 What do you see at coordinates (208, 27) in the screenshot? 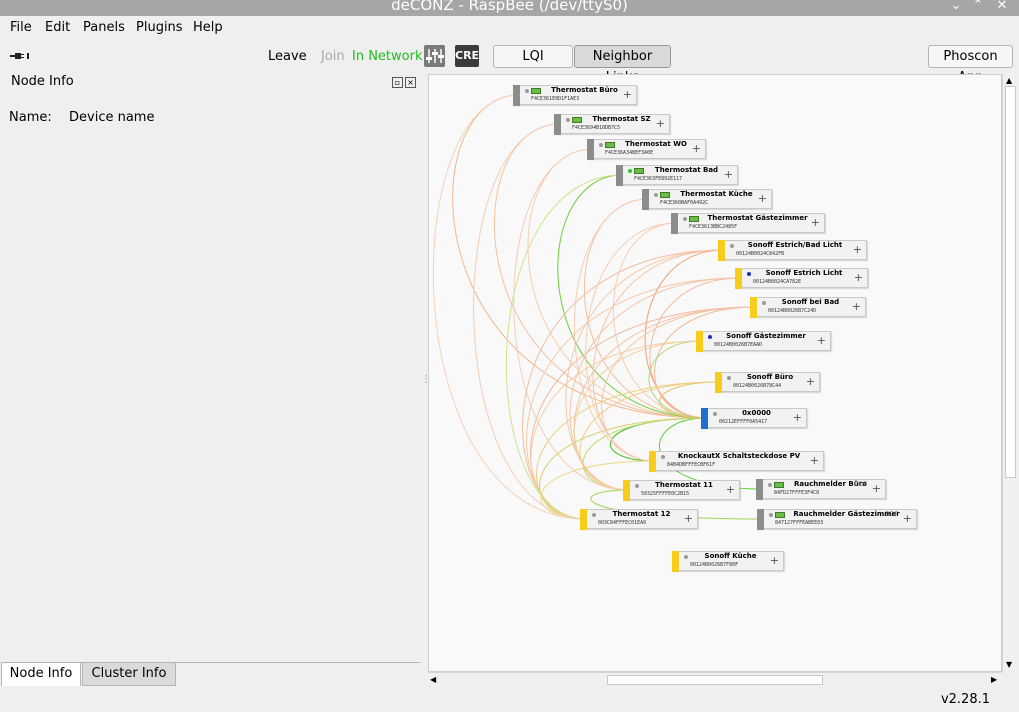
I see `menu-help: Help` at bounding box center [208, 27].